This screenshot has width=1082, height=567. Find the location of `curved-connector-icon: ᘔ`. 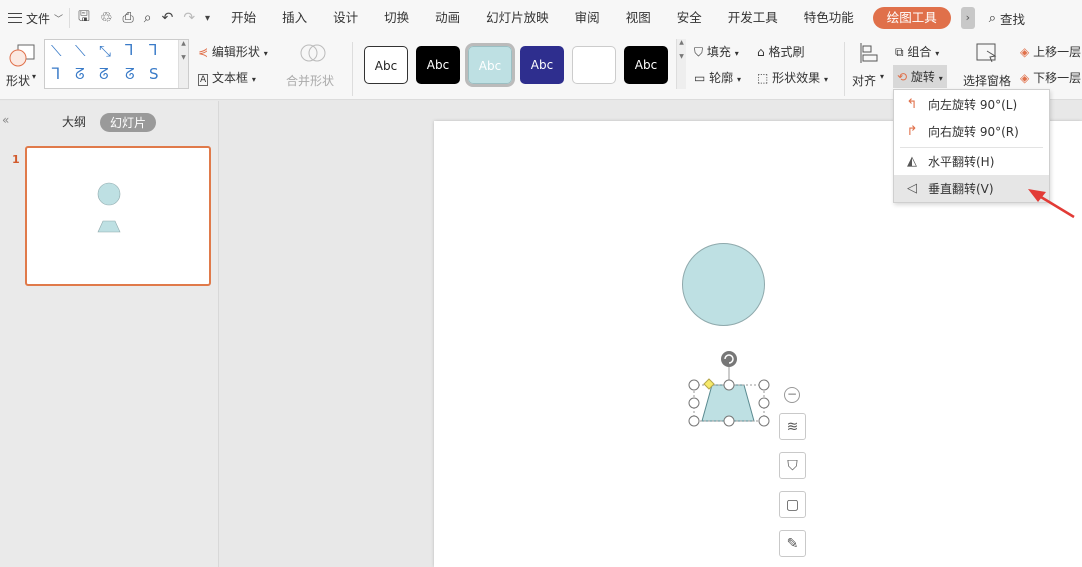

curved-connector-icon: ᘔ is located at coordinates (80, 74).